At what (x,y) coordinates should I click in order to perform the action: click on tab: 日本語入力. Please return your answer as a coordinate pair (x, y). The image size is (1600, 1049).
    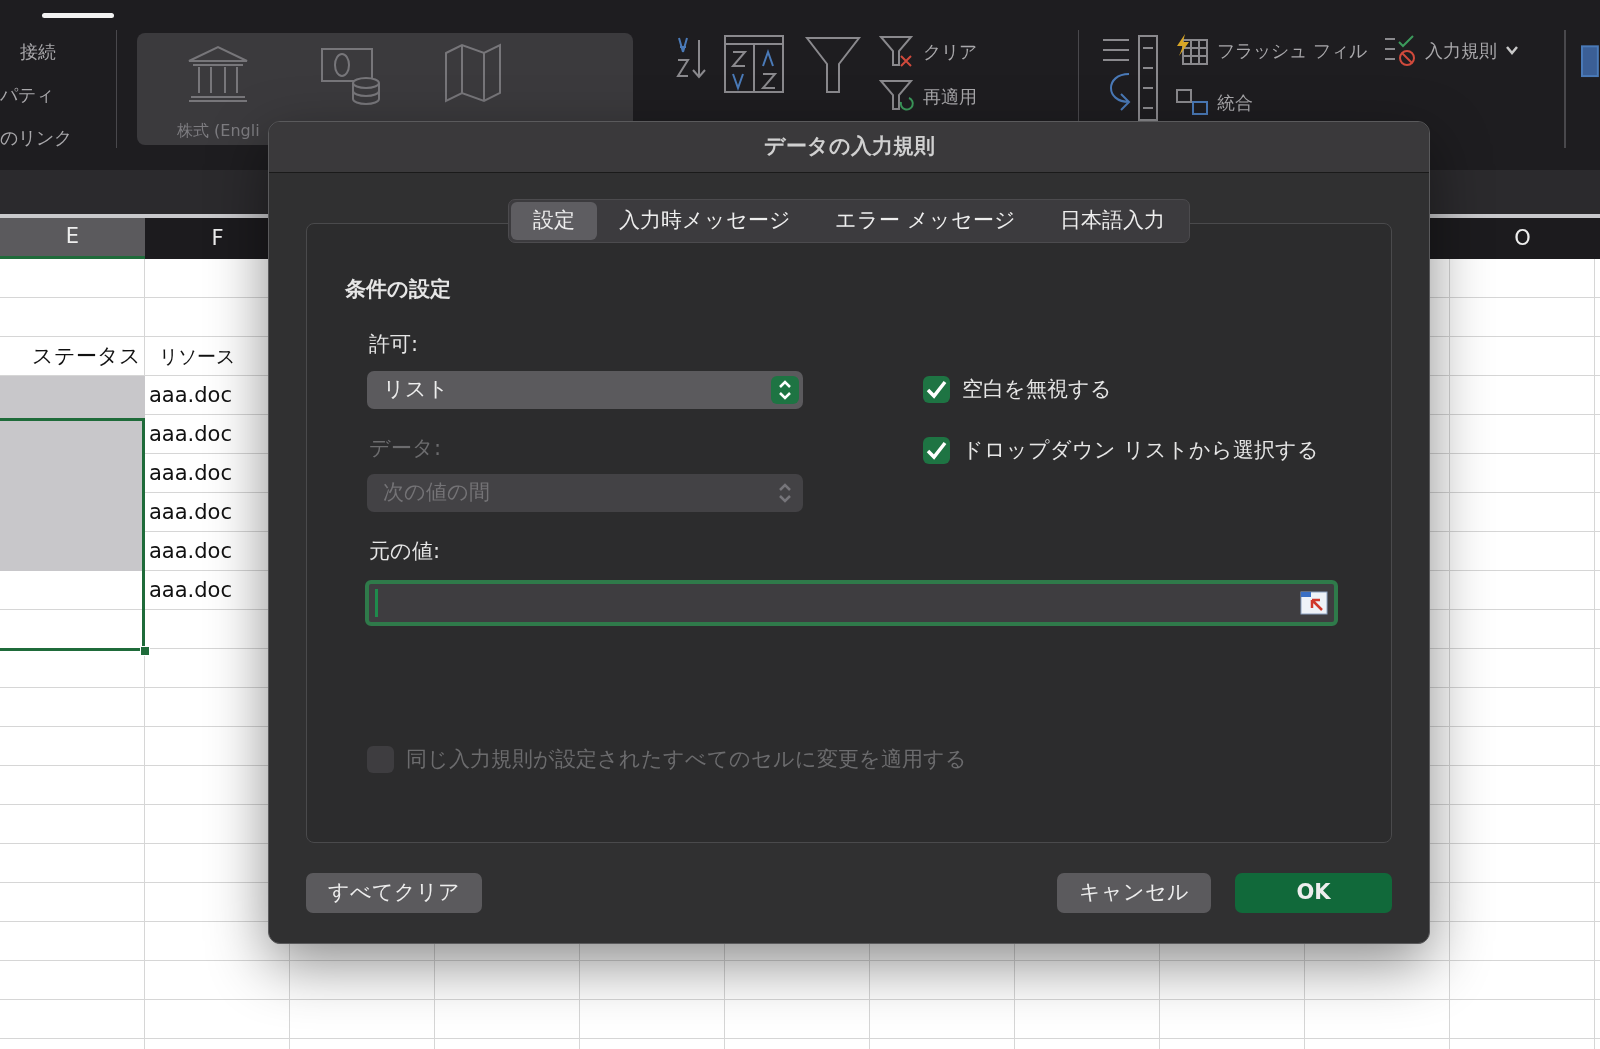
    Looking at the image, I should click on (1112, 221).